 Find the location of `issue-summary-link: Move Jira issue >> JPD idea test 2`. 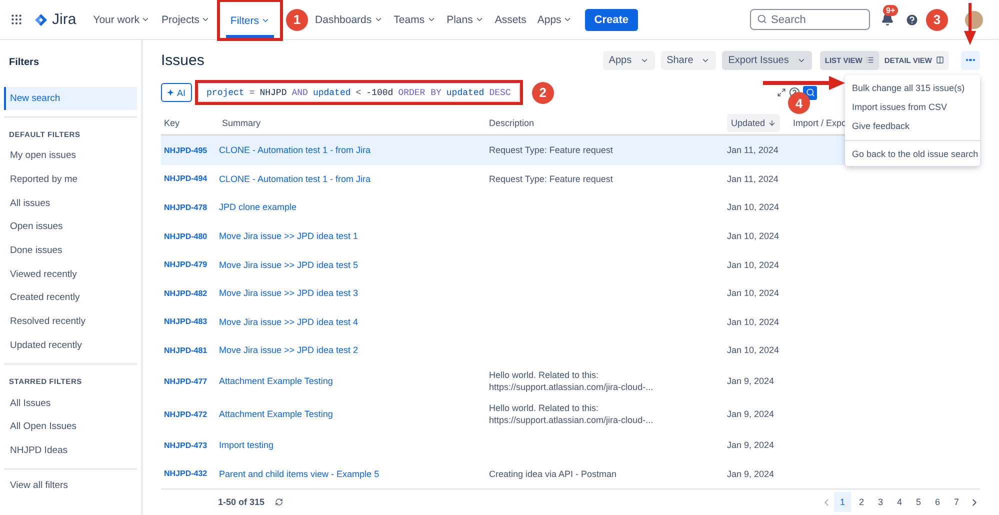

issue-summary-link: Move Jira issue >> JPD idea test 2 is located at coordinates (288, 350).